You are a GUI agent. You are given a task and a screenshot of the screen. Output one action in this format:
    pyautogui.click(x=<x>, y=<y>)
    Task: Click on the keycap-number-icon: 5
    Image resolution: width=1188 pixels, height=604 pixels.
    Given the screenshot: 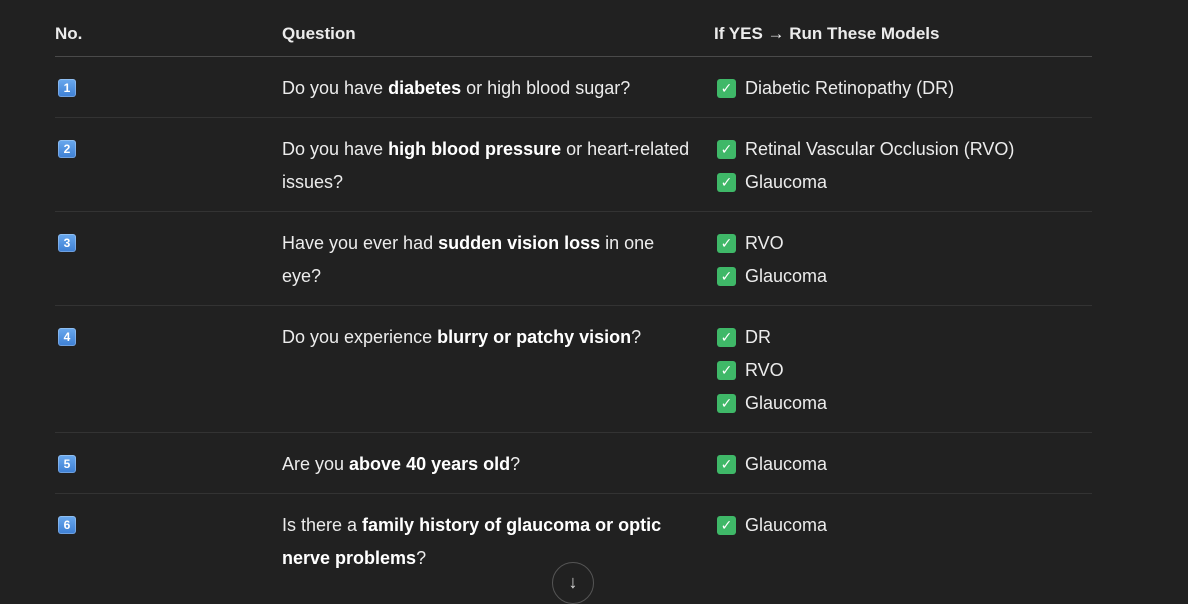 What is the action you would take?
    pyautogui.click(x=67, y=464)
    